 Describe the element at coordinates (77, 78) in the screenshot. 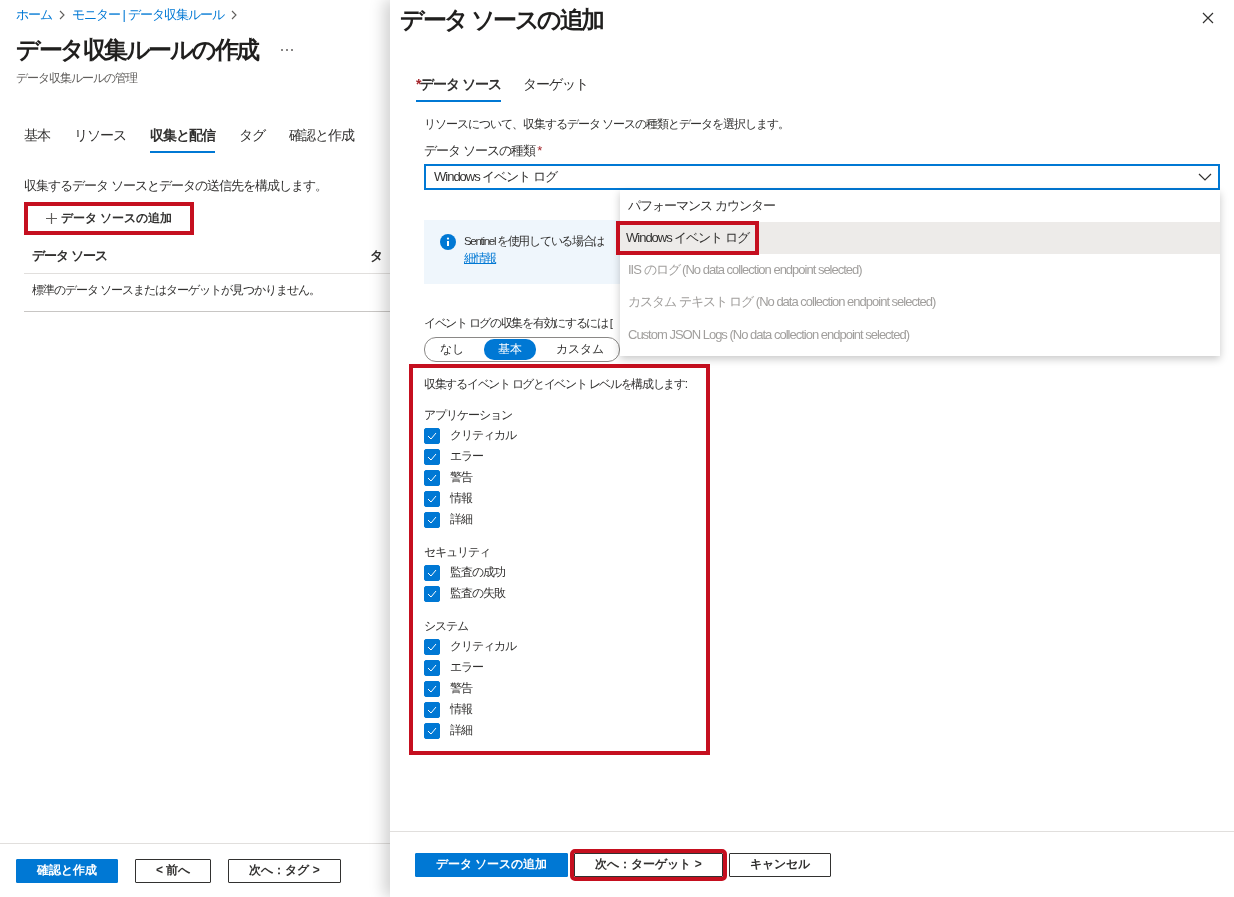

I see `page-subtitle: データ収集ルールの管理` at that location.